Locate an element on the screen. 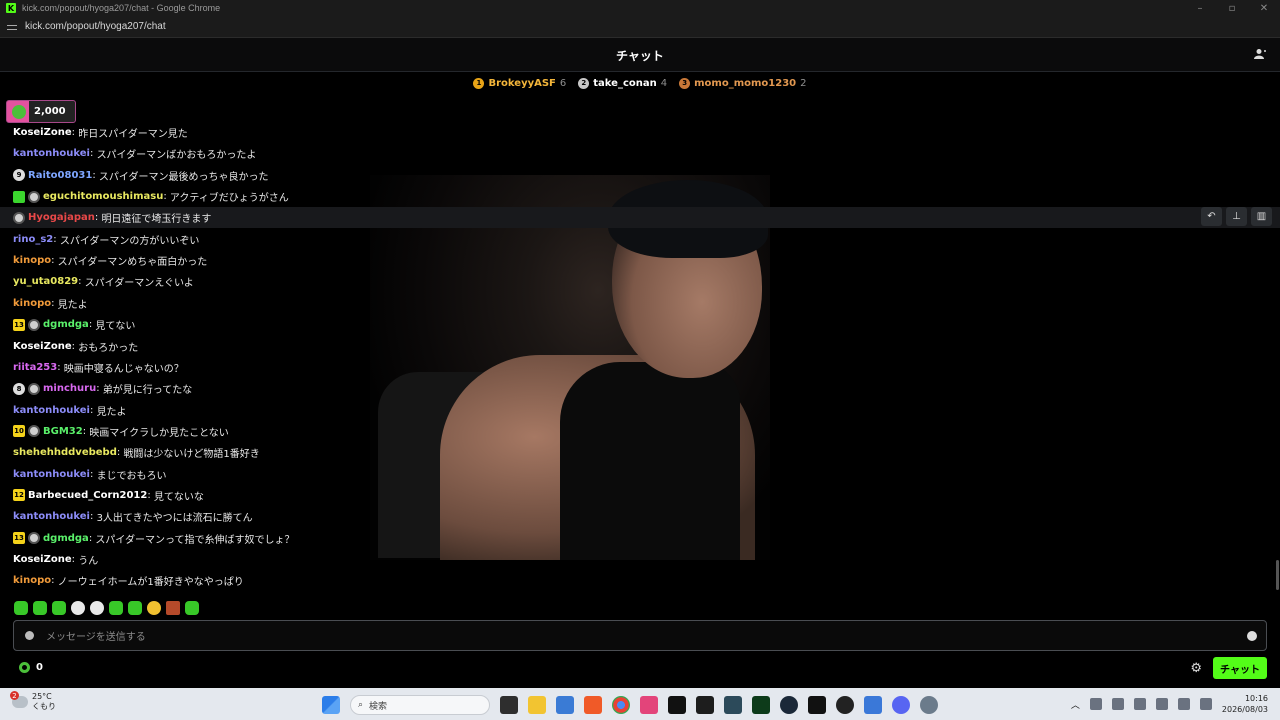  chat-username: eguchitomoushimasu is located at coordinates (103, 196).